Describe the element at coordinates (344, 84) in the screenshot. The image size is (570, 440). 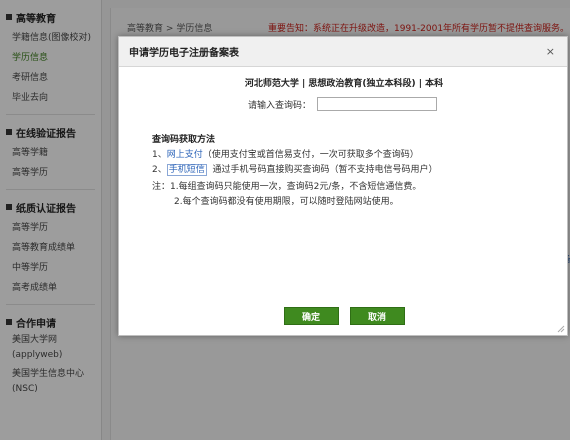
I see `school-info: 河北师范大学 | 思想政治教育(独立本科段) | 本科` at that location.